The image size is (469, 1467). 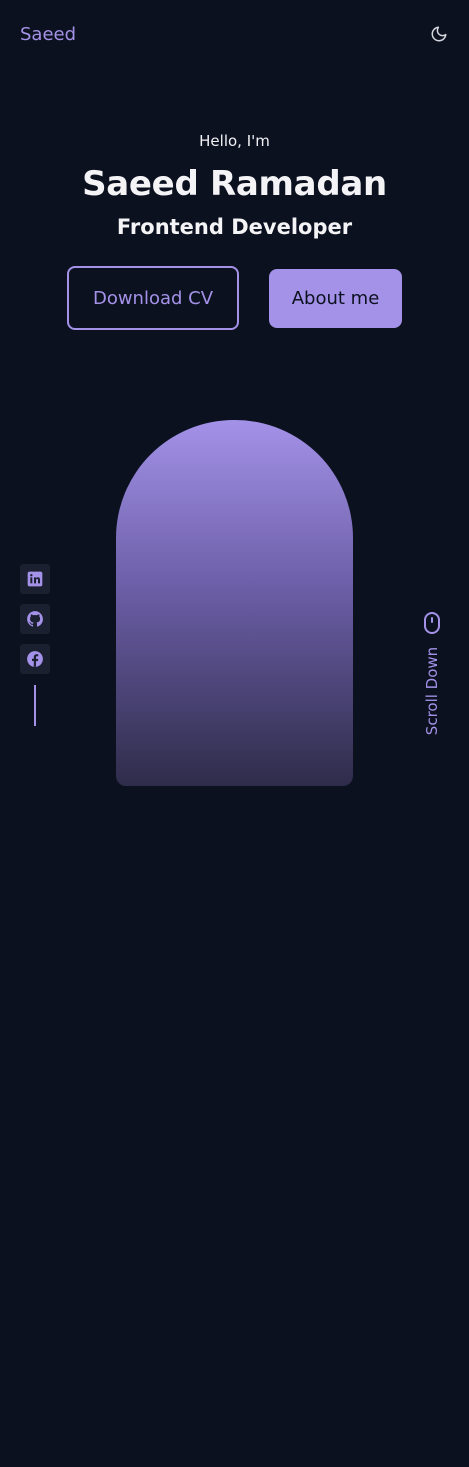 I want to click on facebook-icon, so click(x=35, y=659).